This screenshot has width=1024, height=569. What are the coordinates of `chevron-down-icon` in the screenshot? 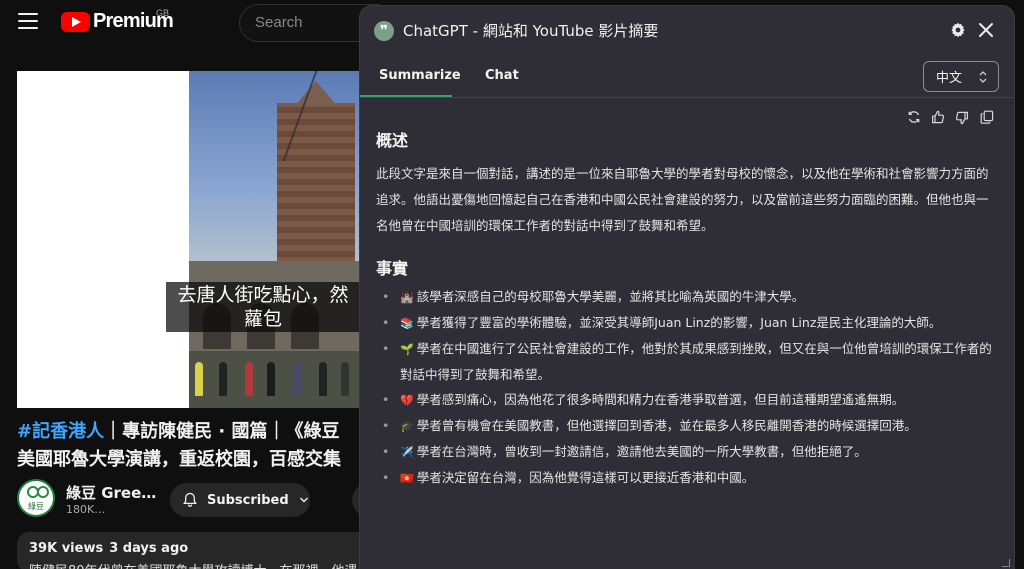 It's located at (303, 500).